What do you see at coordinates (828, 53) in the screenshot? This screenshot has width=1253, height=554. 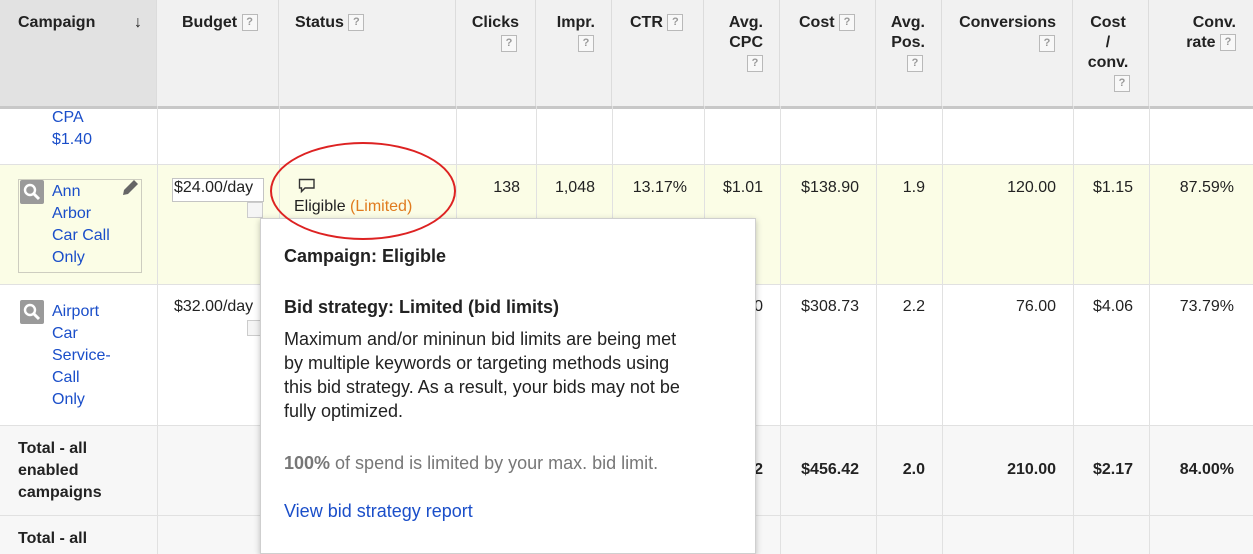 I see `header-cost: Cost ?` at bounding box center [828, 53].